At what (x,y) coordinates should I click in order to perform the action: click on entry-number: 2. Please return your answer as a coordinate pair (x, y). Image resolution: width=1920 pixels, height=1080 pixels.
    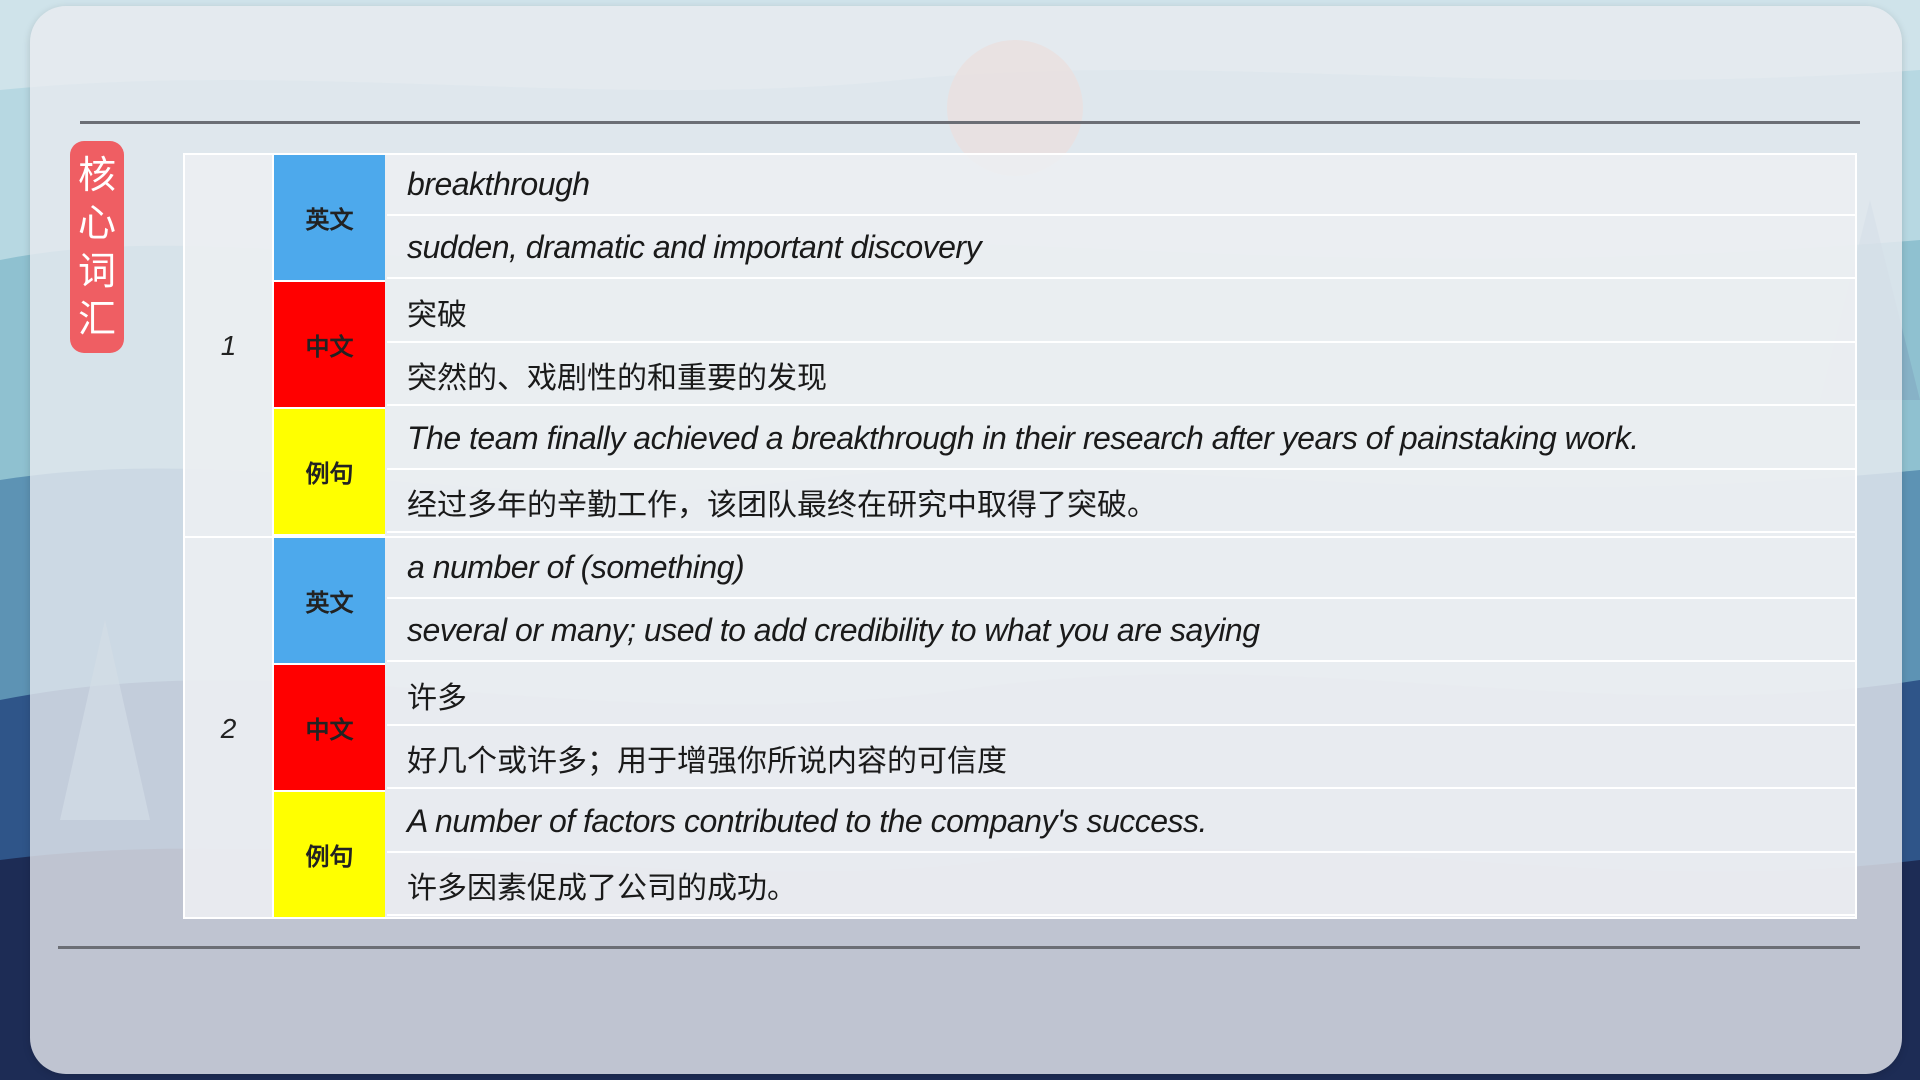
    Looking at the image, I should click on (229, 728).